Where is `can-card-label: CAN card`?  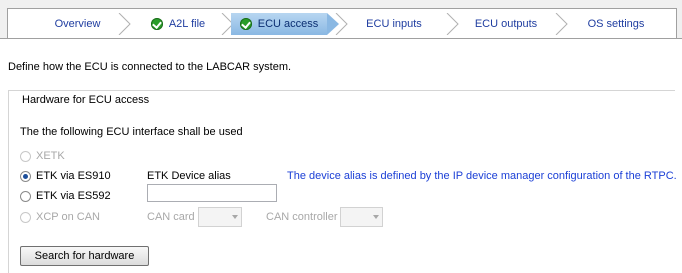
can-card-label: CAN card is located at coordinates (171, 217).